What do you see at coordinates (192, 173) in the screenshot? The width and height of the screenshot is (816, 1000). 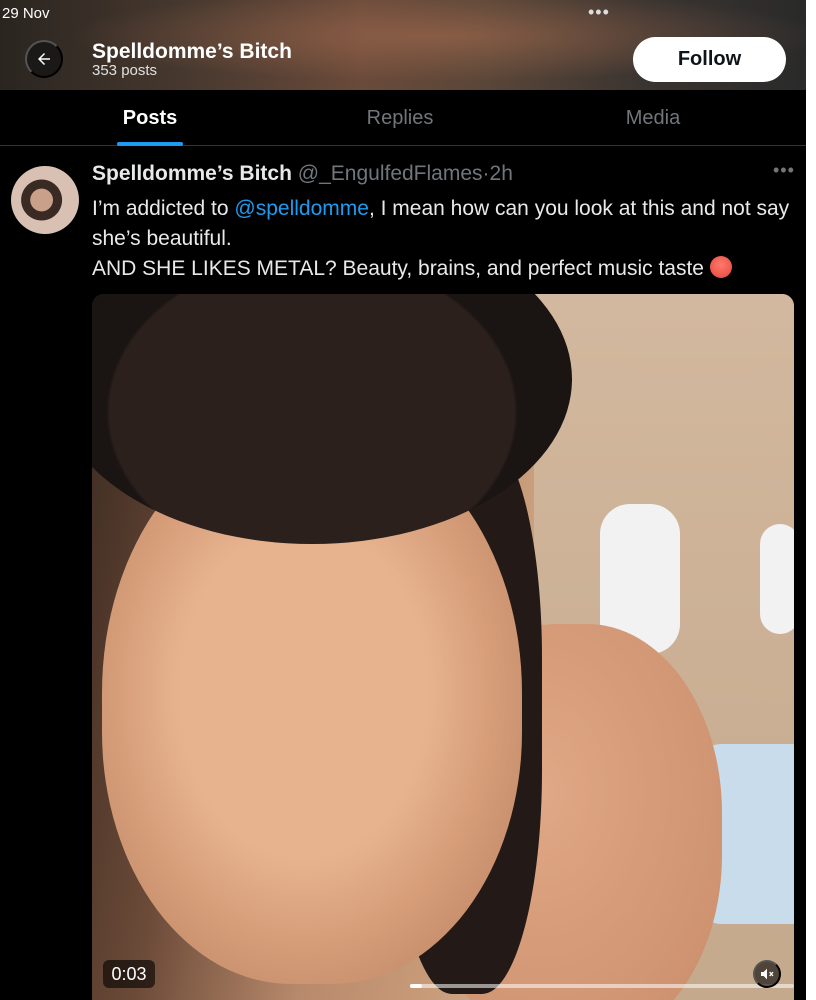 I see `post-author-name: Spelldomme’s Bitch` at bounding box center [192, 173].